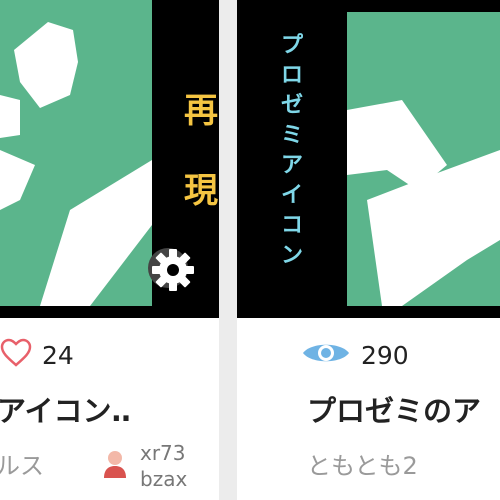  I want to click on likes-count: 24, so click(58, 355).